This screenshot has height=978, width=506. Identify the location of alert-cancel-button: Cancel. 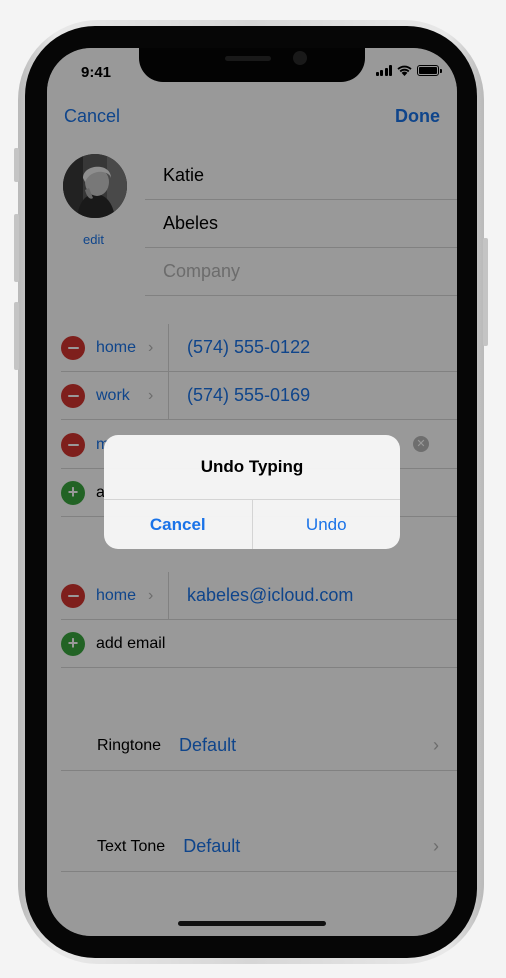
(178, 524).